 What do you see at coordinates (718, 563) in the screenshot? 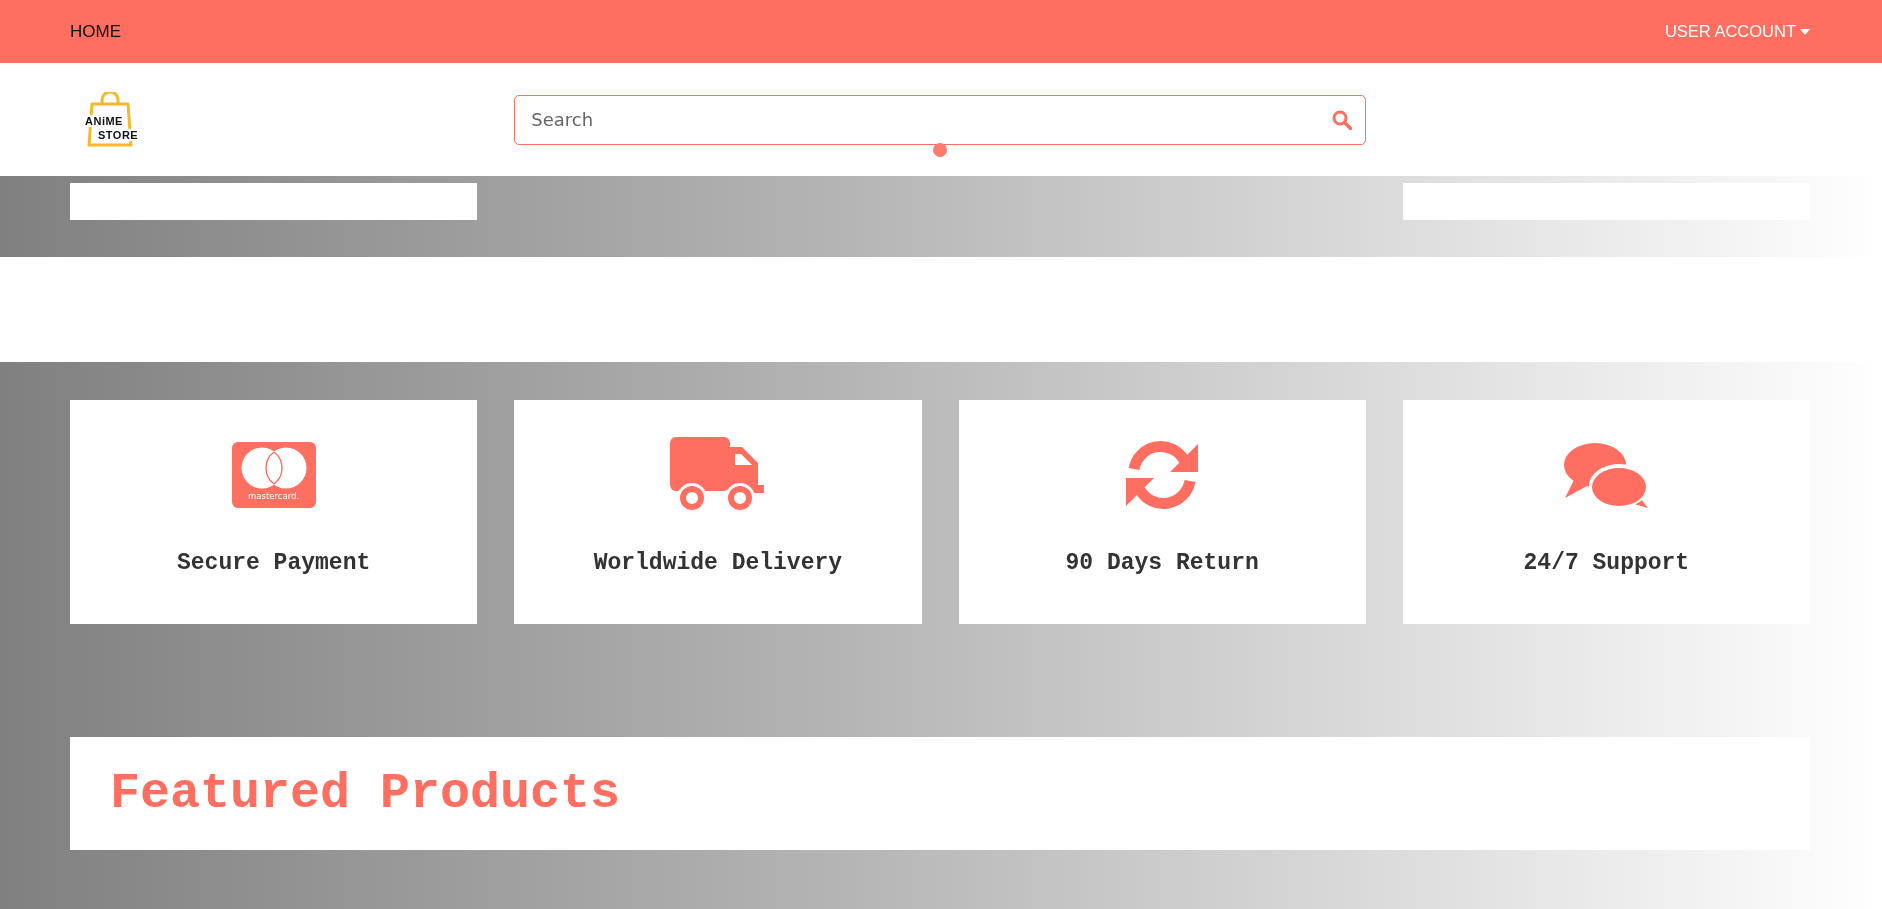
I see `feature-label: Worldwide Delivery` at bounding box center [718, 563].